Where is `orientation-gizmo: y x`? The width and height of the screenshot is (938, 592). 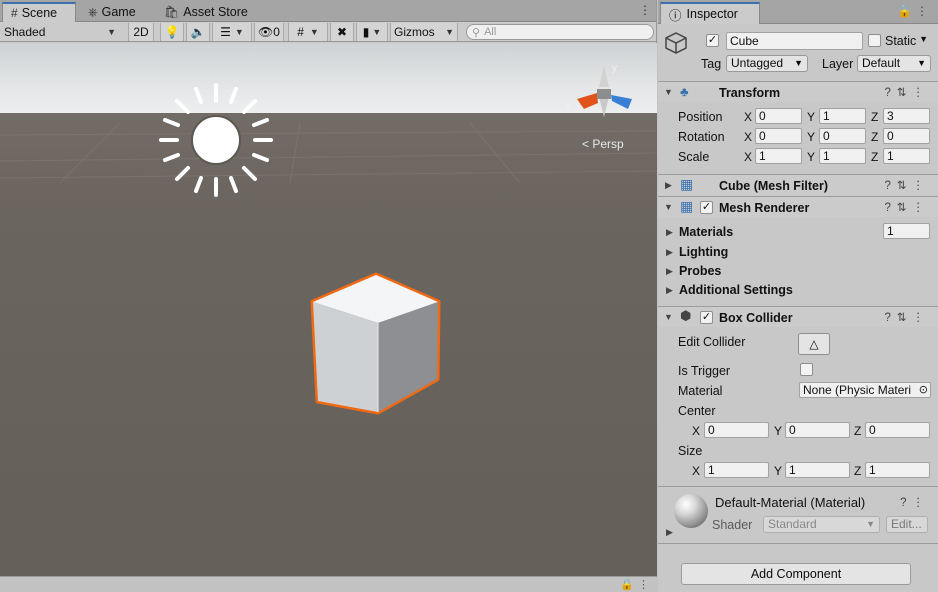
orientation-gizmo: y x is located at coordinates (599, 90).